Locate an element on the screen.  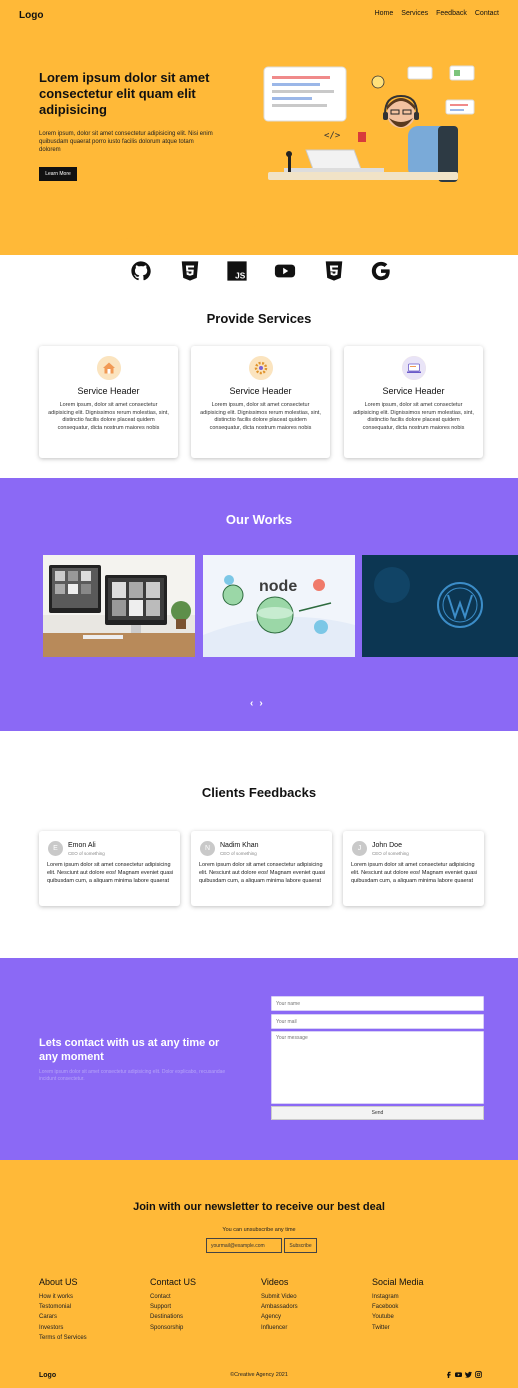
footer-link: Contact is located at coordinates (173, 1297).